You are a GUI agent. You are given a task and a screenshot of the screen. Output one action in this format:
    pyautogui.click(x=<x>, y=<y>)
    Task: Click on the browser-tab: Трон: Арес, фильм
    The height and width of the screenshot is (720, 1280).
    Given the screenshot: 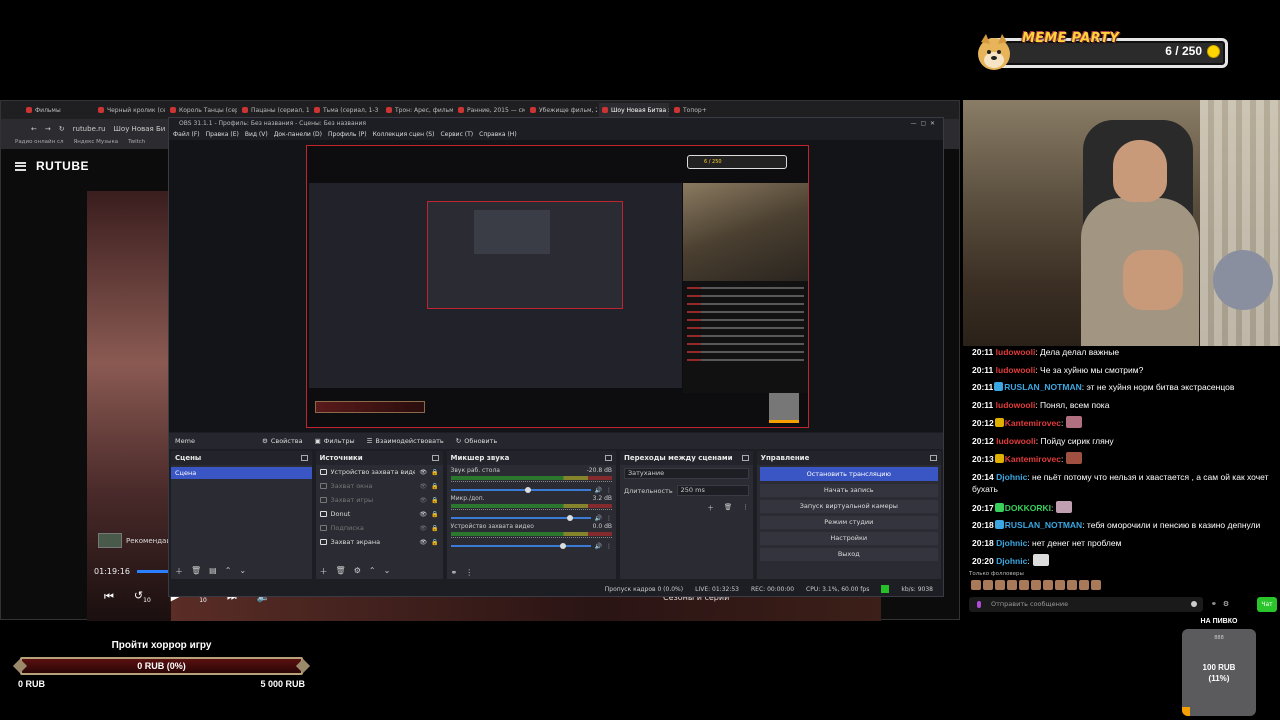 What is the action you would take?
    pyautogui.click(x=418, y=110)
    